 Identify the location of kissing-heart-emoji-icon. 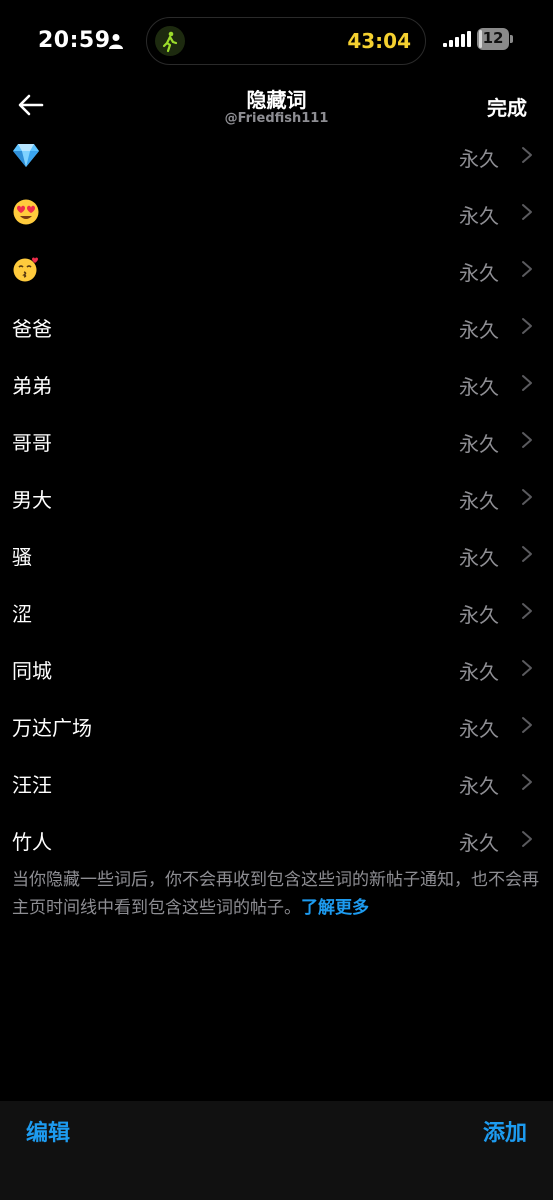
(26, 269).